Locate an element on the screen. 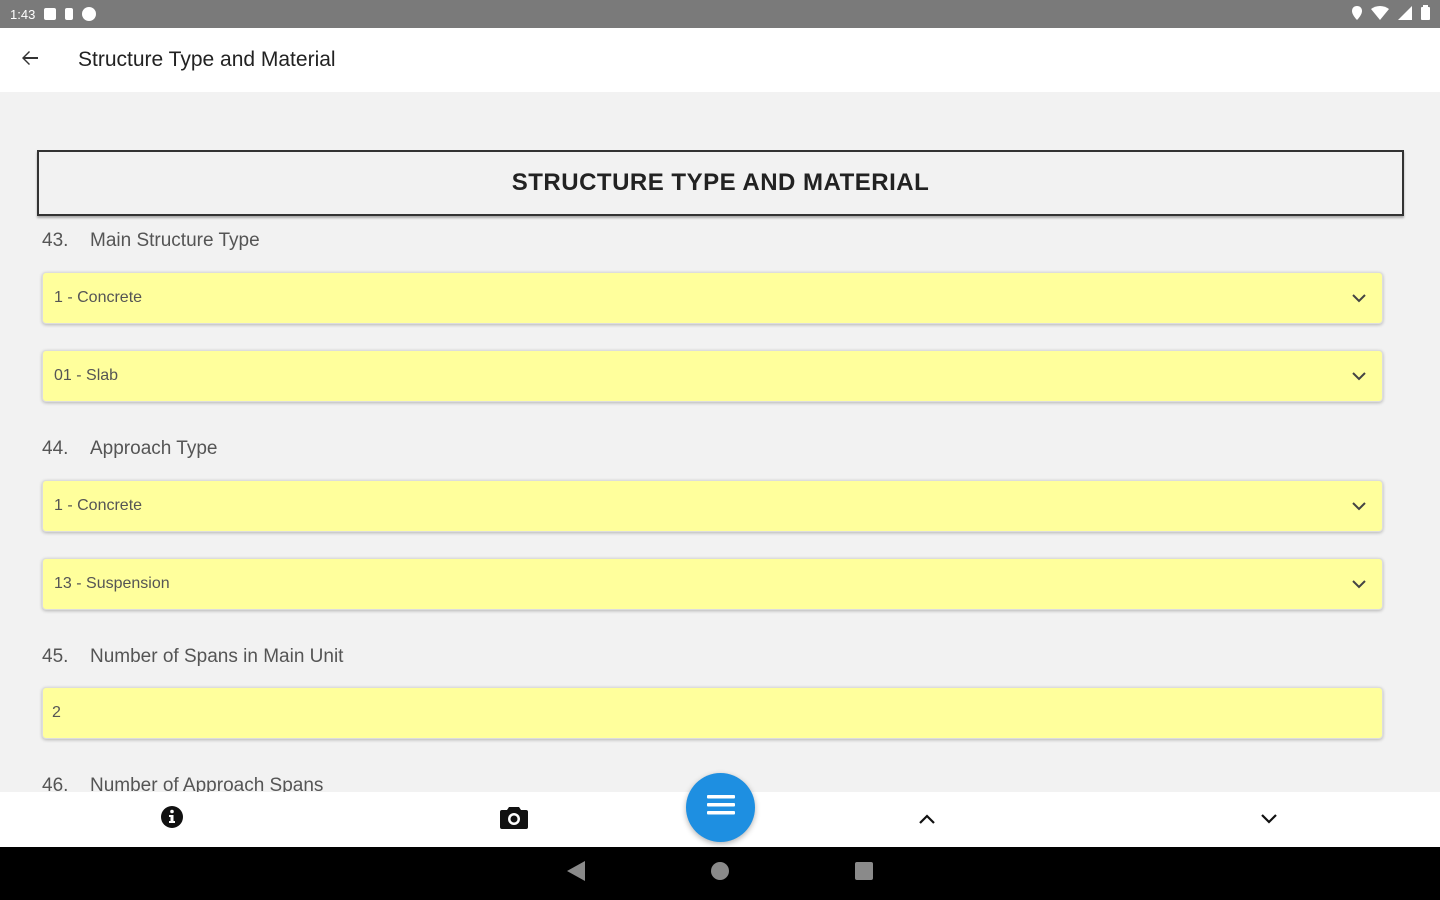 The image size is (1440, 900). status-time: 1:43 is located at coordinates (23, 14).